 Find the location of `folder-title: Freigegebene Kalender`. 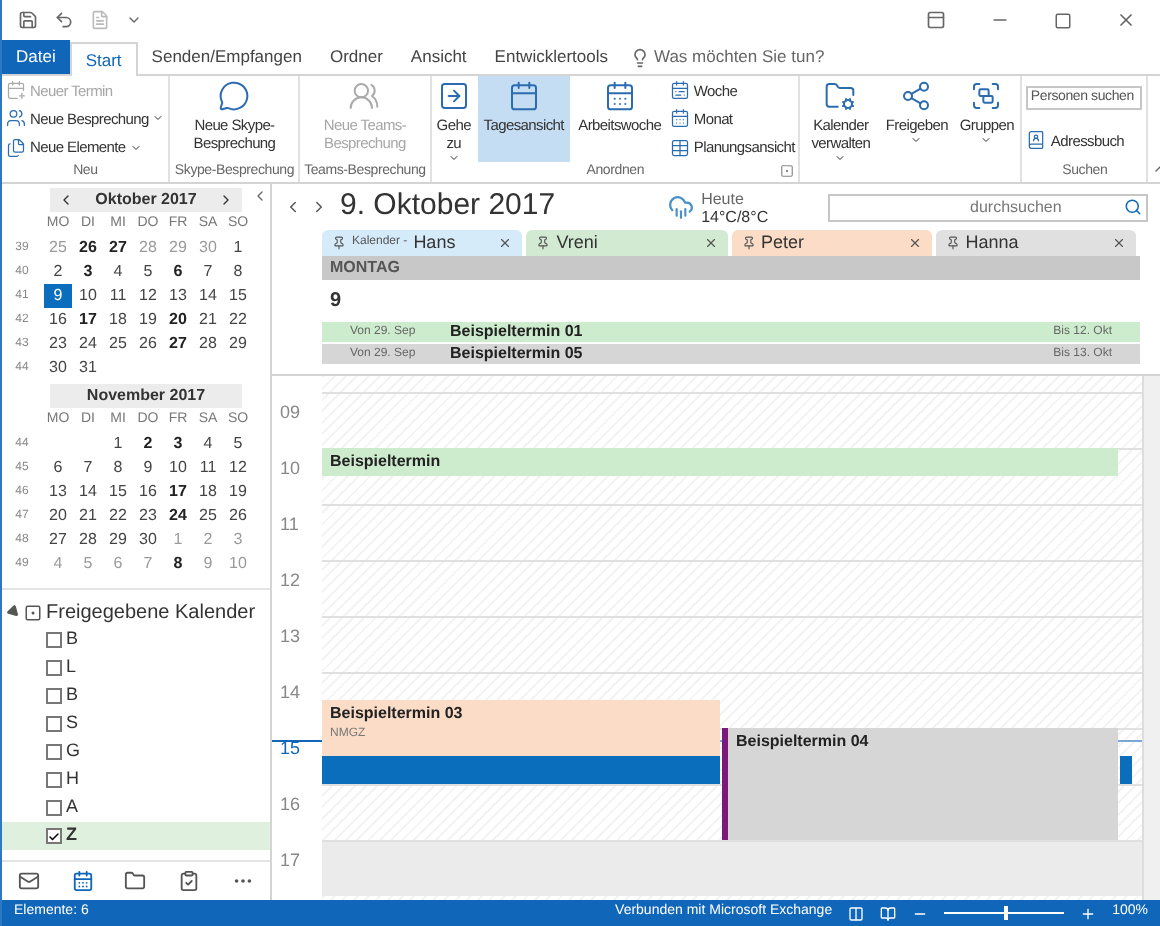

folder-title: Freigegebene Kalender is located at coordinates (151, 612).